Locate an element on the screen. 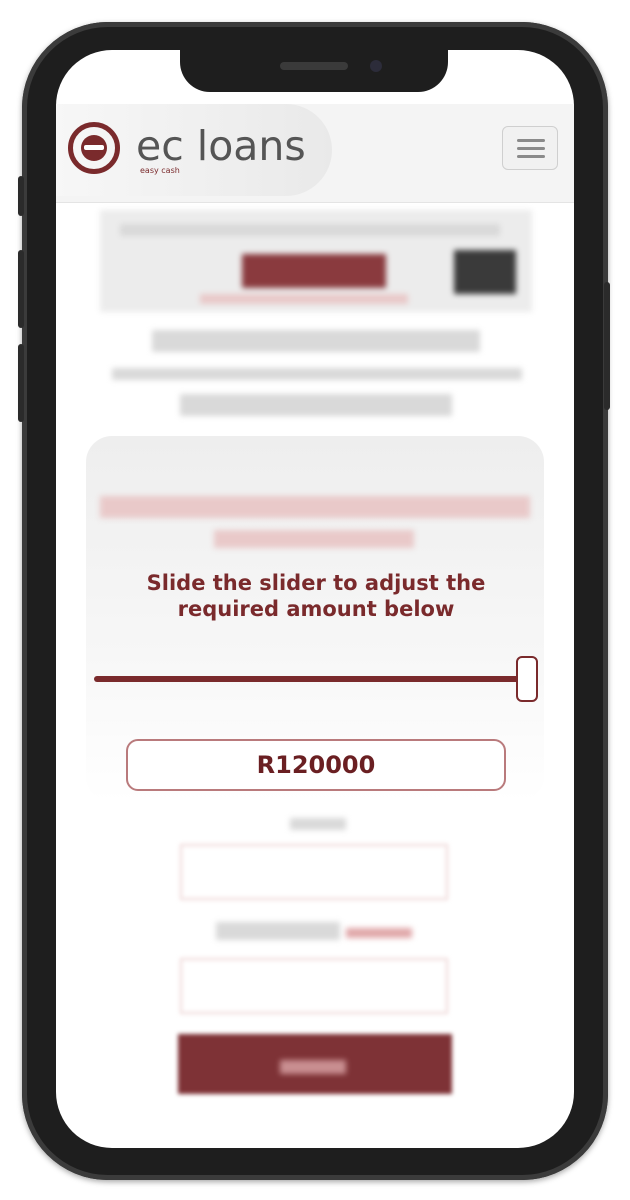 The height and width of the screenshot is (1200, 630). volume-up-button is located at coordinates (21, 289).